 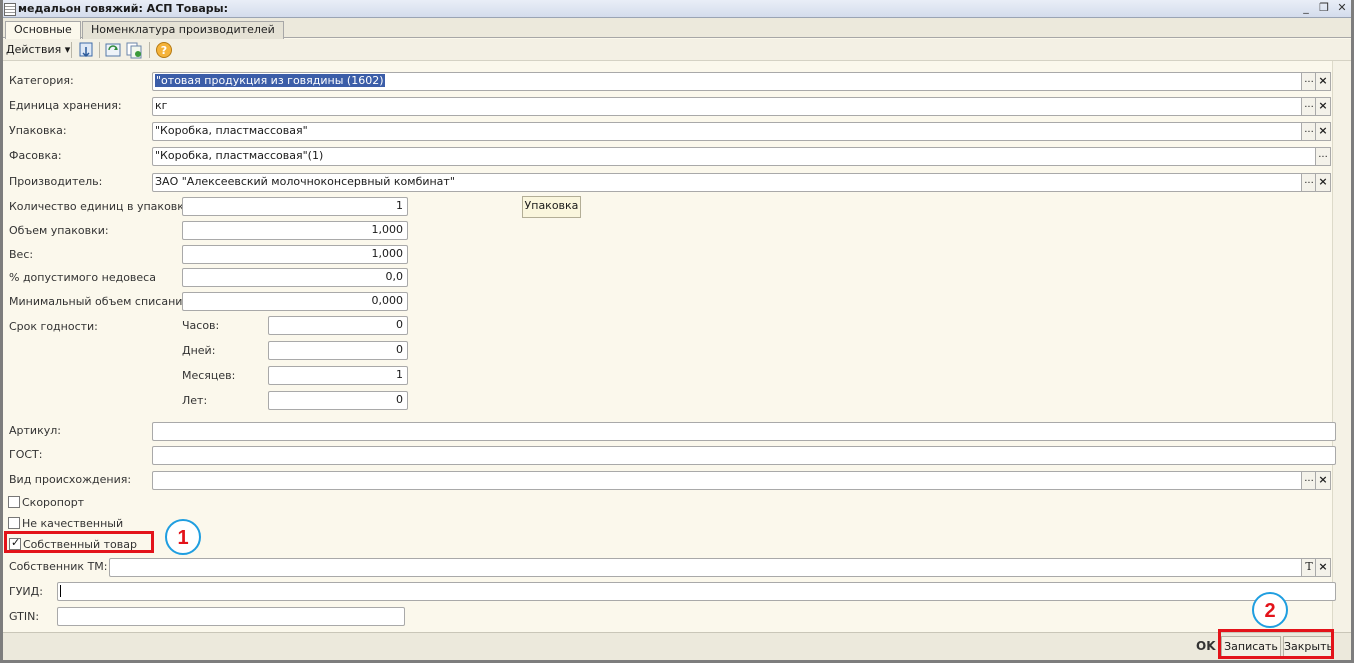 What do you see at coordinates (1323, 182) in the screenshot?
I see `manufacturer-clear-button: ×` at bounding box center [1323, 182].